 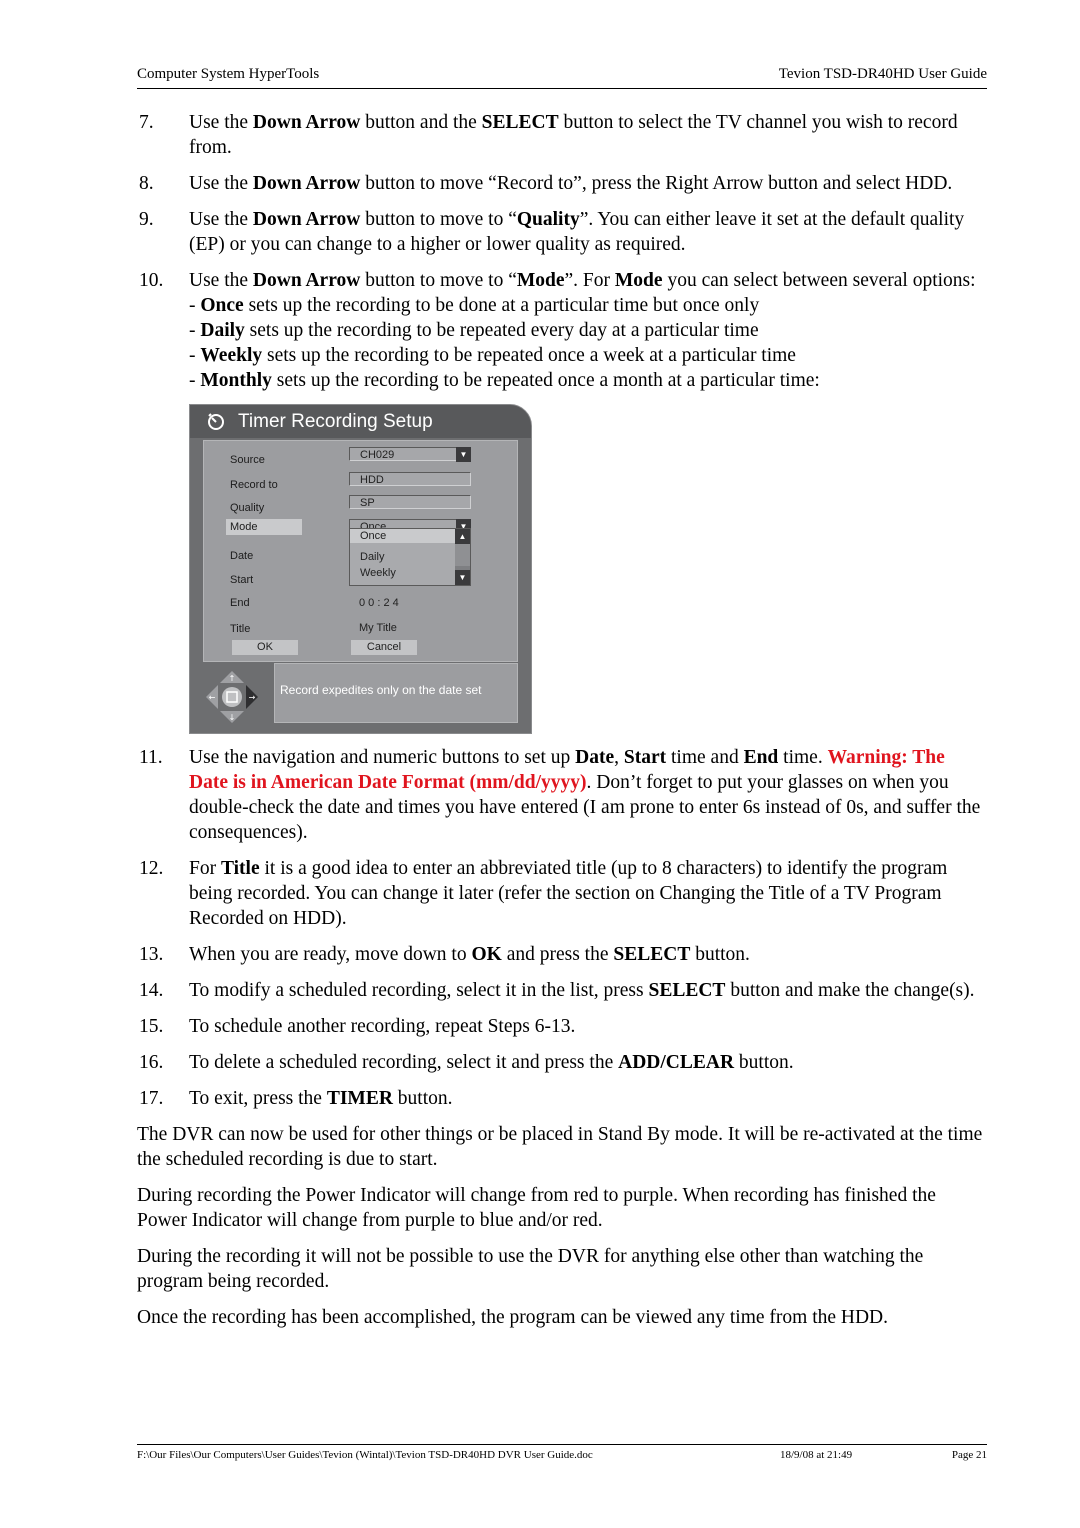 I want to click on bold-term: Down Arrow, so click(x=306, y=183).